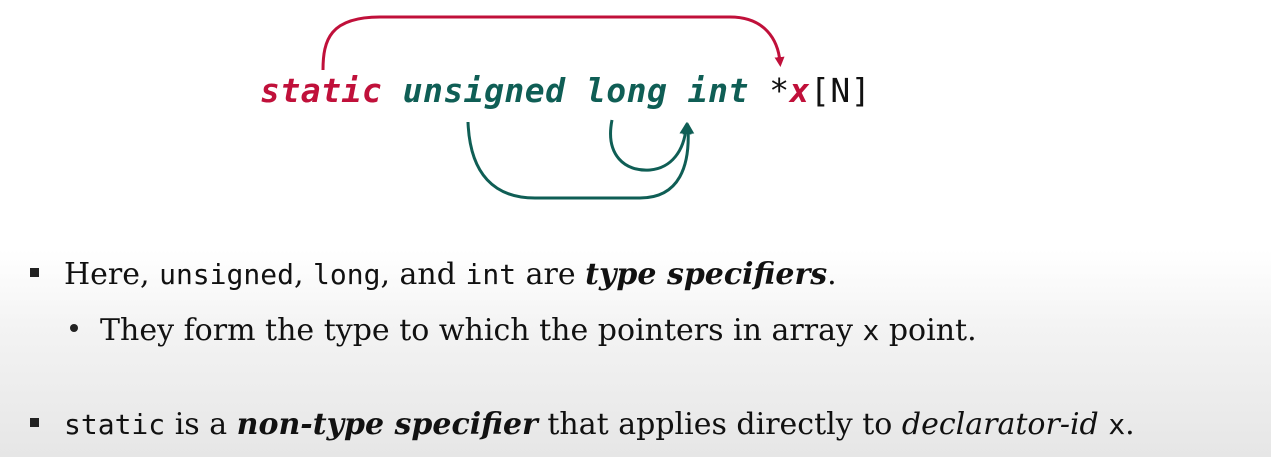 This screenshot has width=1271, height=457. Describe the element at coordinates (841, 90) in the screenshot. I see `array-bound: [N]` at that location.